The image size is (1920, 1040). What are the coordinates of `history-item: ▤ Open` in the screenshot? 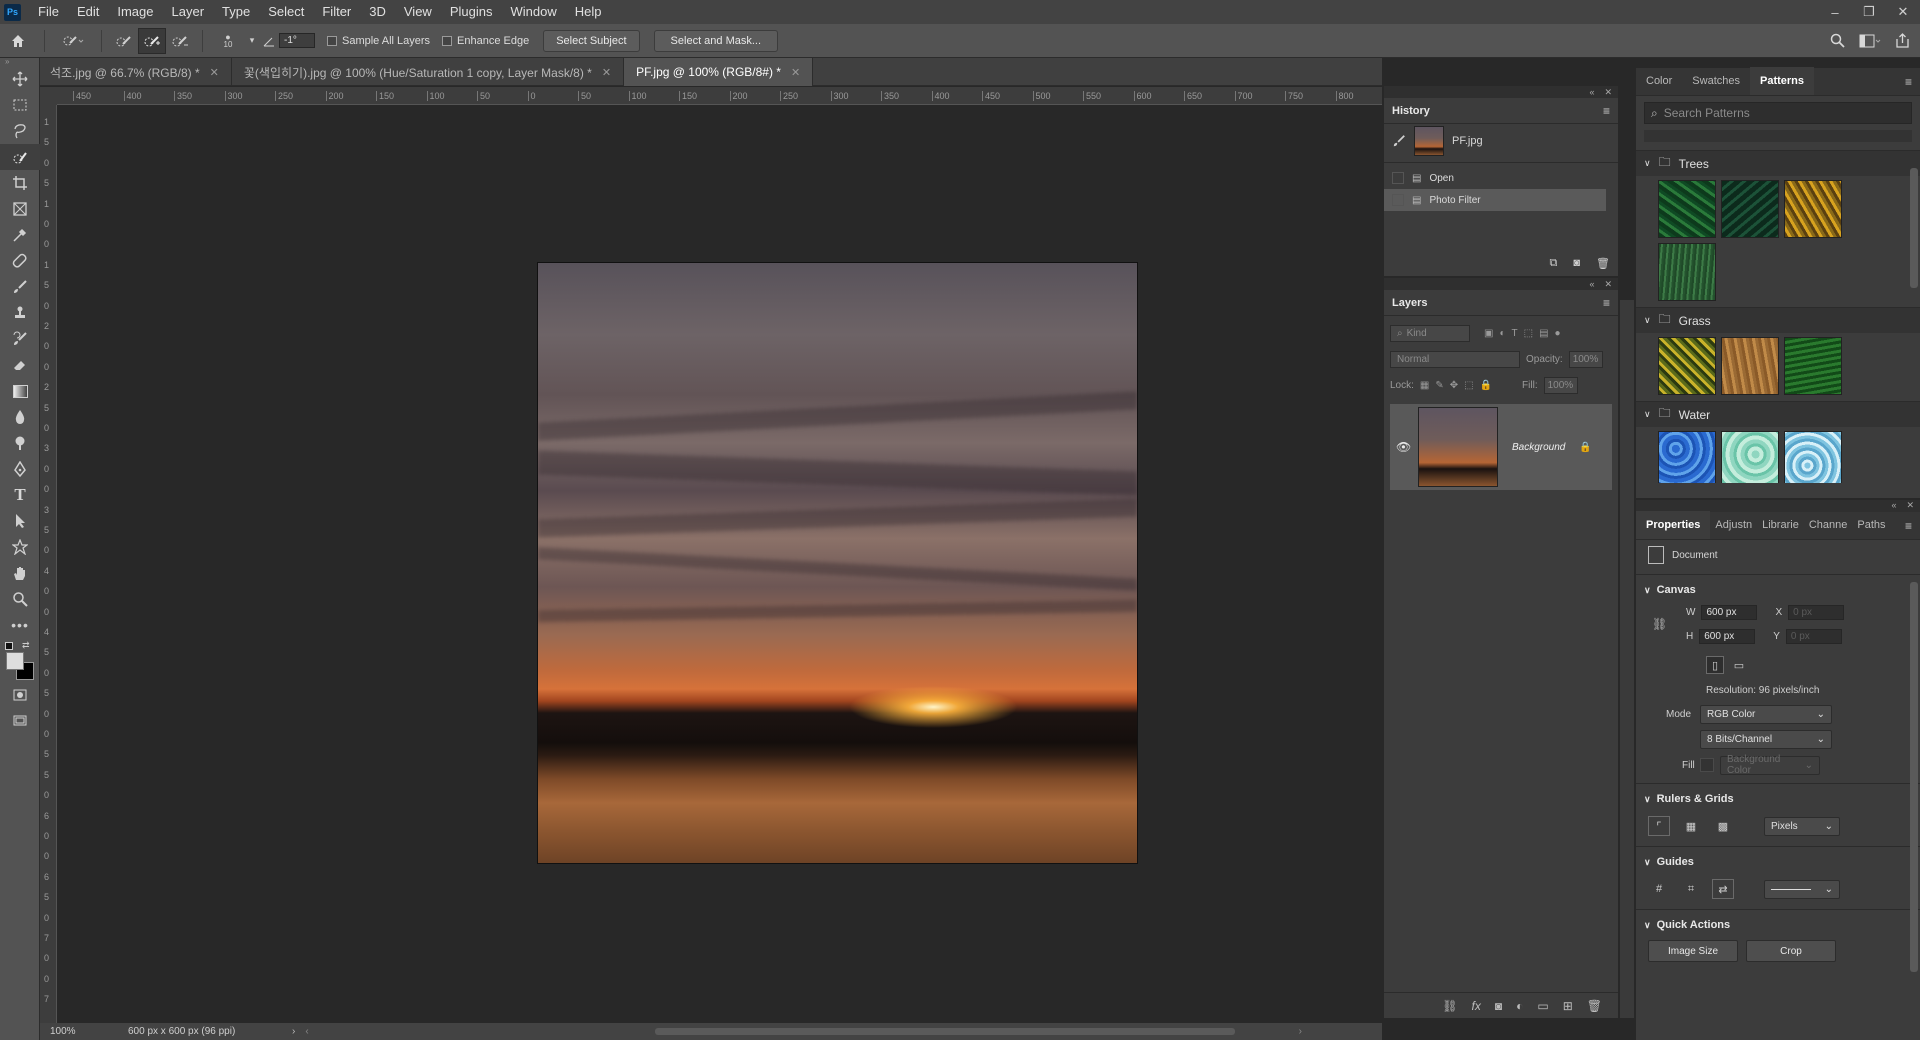 It's located at (1501, 178).